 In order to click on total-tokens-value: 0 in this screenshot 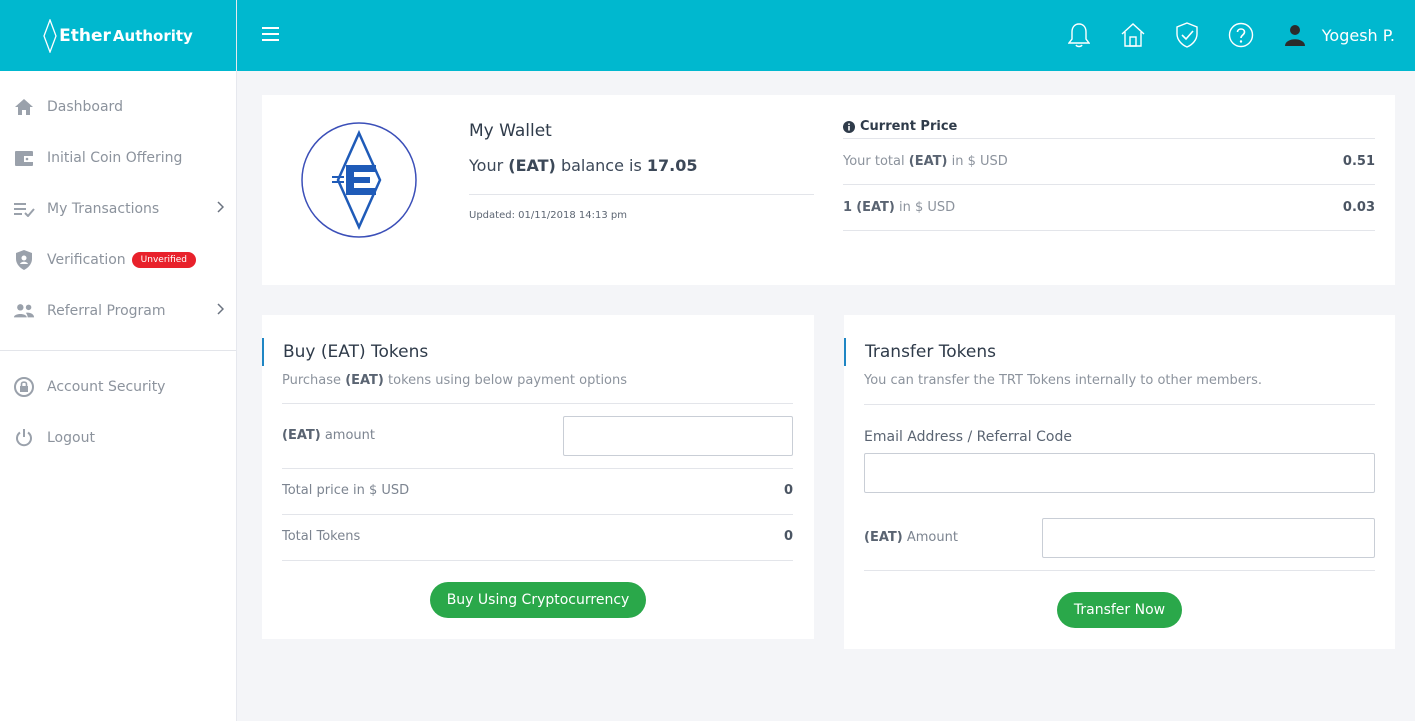, I will do `click(788, 536)`.